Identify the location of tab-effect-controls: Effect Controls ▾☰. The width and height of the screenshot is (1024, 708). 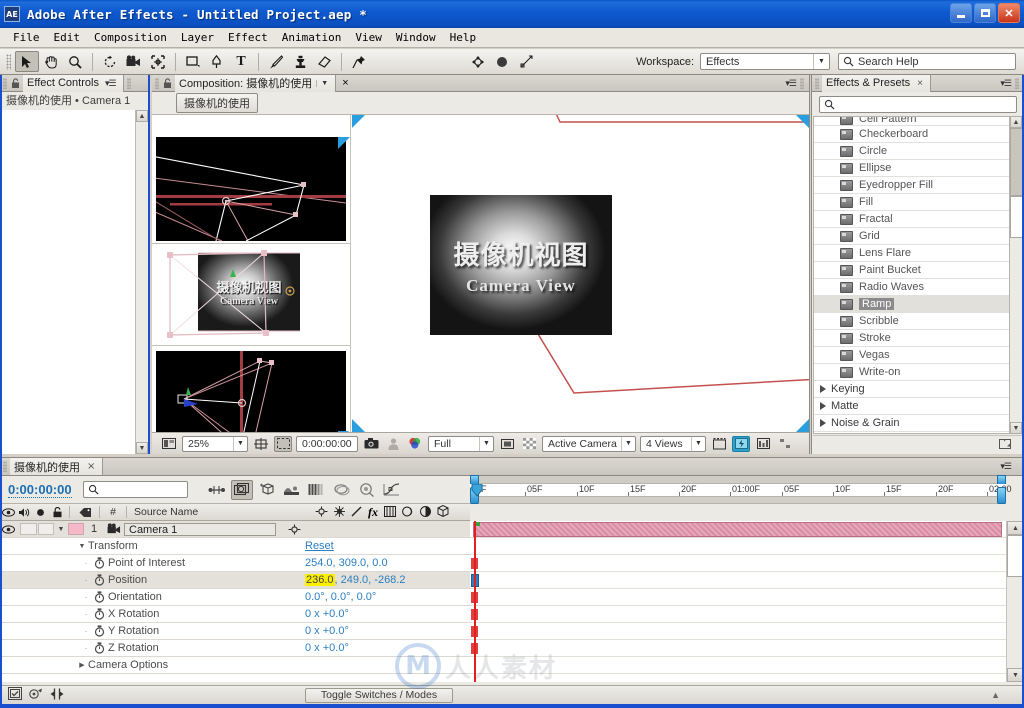
(73, 83).